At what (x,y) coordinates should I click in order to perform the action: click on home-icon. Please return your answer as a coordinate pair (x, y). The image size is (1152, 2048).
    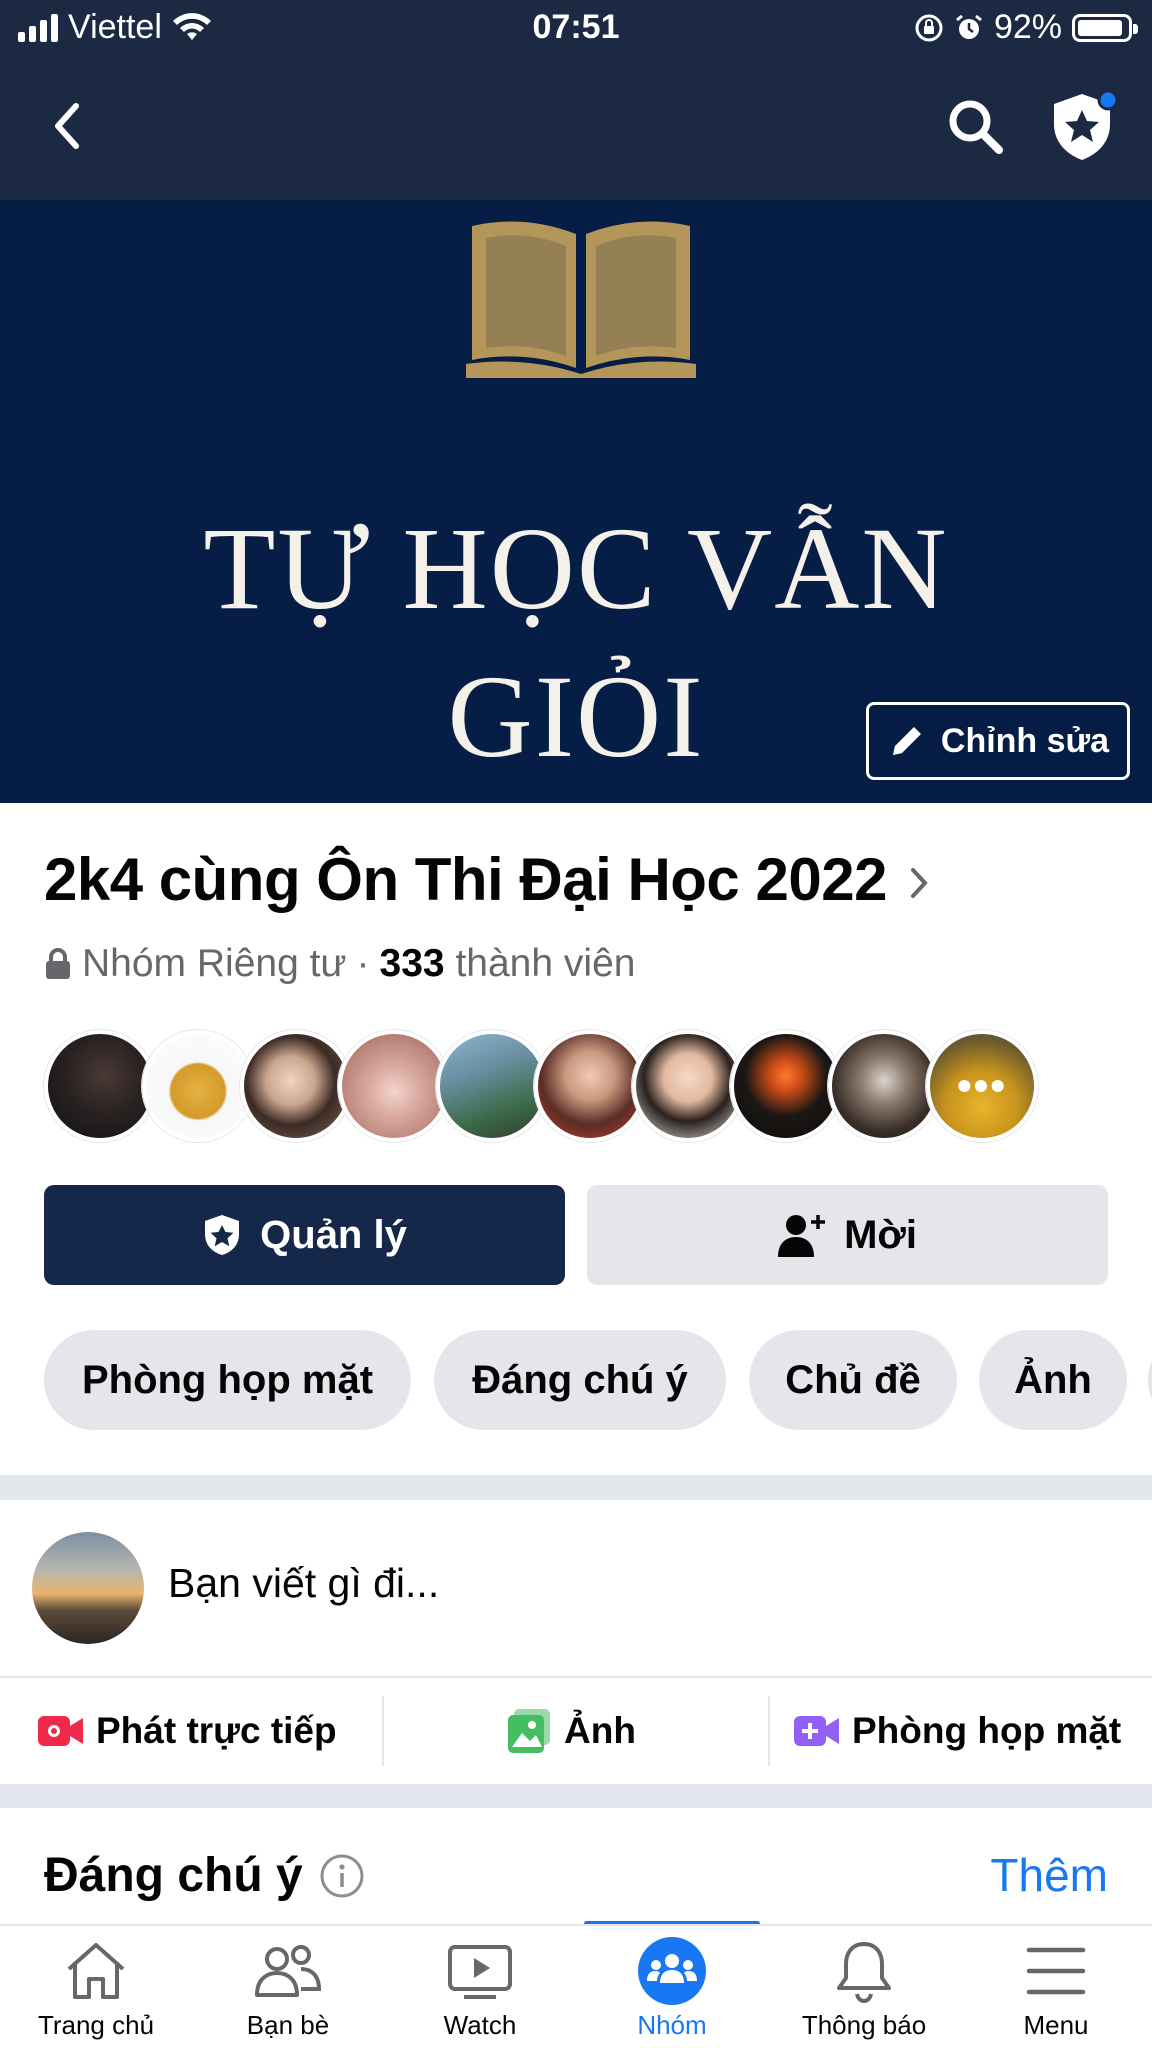
    Looking at the image, I should click on (96, 1971).